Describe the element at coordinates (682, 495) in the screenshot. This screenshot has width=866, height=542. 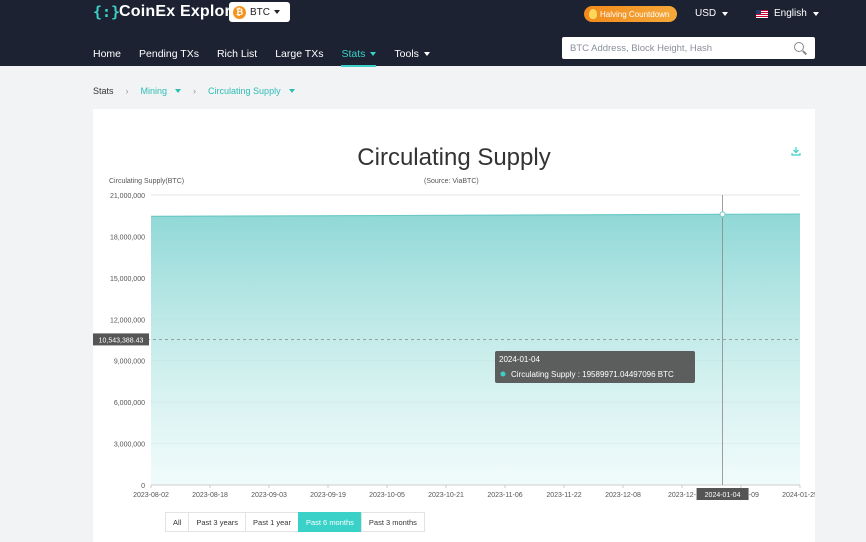
I see `x-tick-label: 2023-12-` at that location.